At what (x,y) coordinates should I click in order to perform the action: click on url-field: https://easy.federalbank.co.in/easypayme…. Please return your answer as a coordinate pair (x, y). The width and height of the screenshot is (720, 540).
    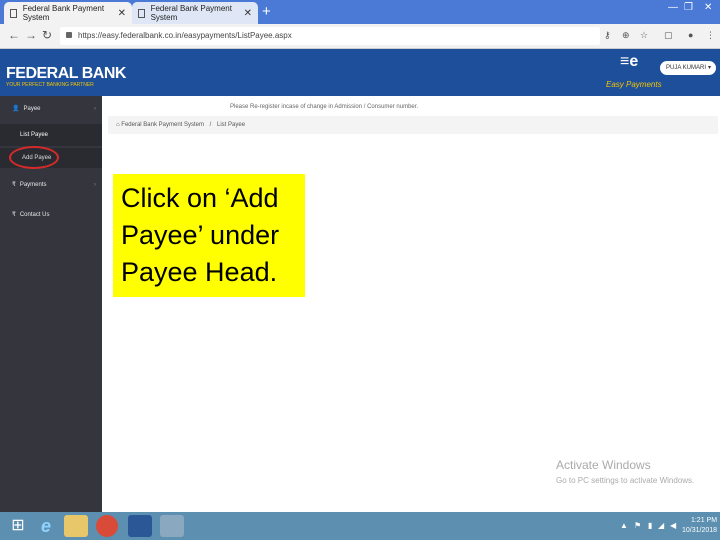
    Looking at the image, I should click on (330, 36).